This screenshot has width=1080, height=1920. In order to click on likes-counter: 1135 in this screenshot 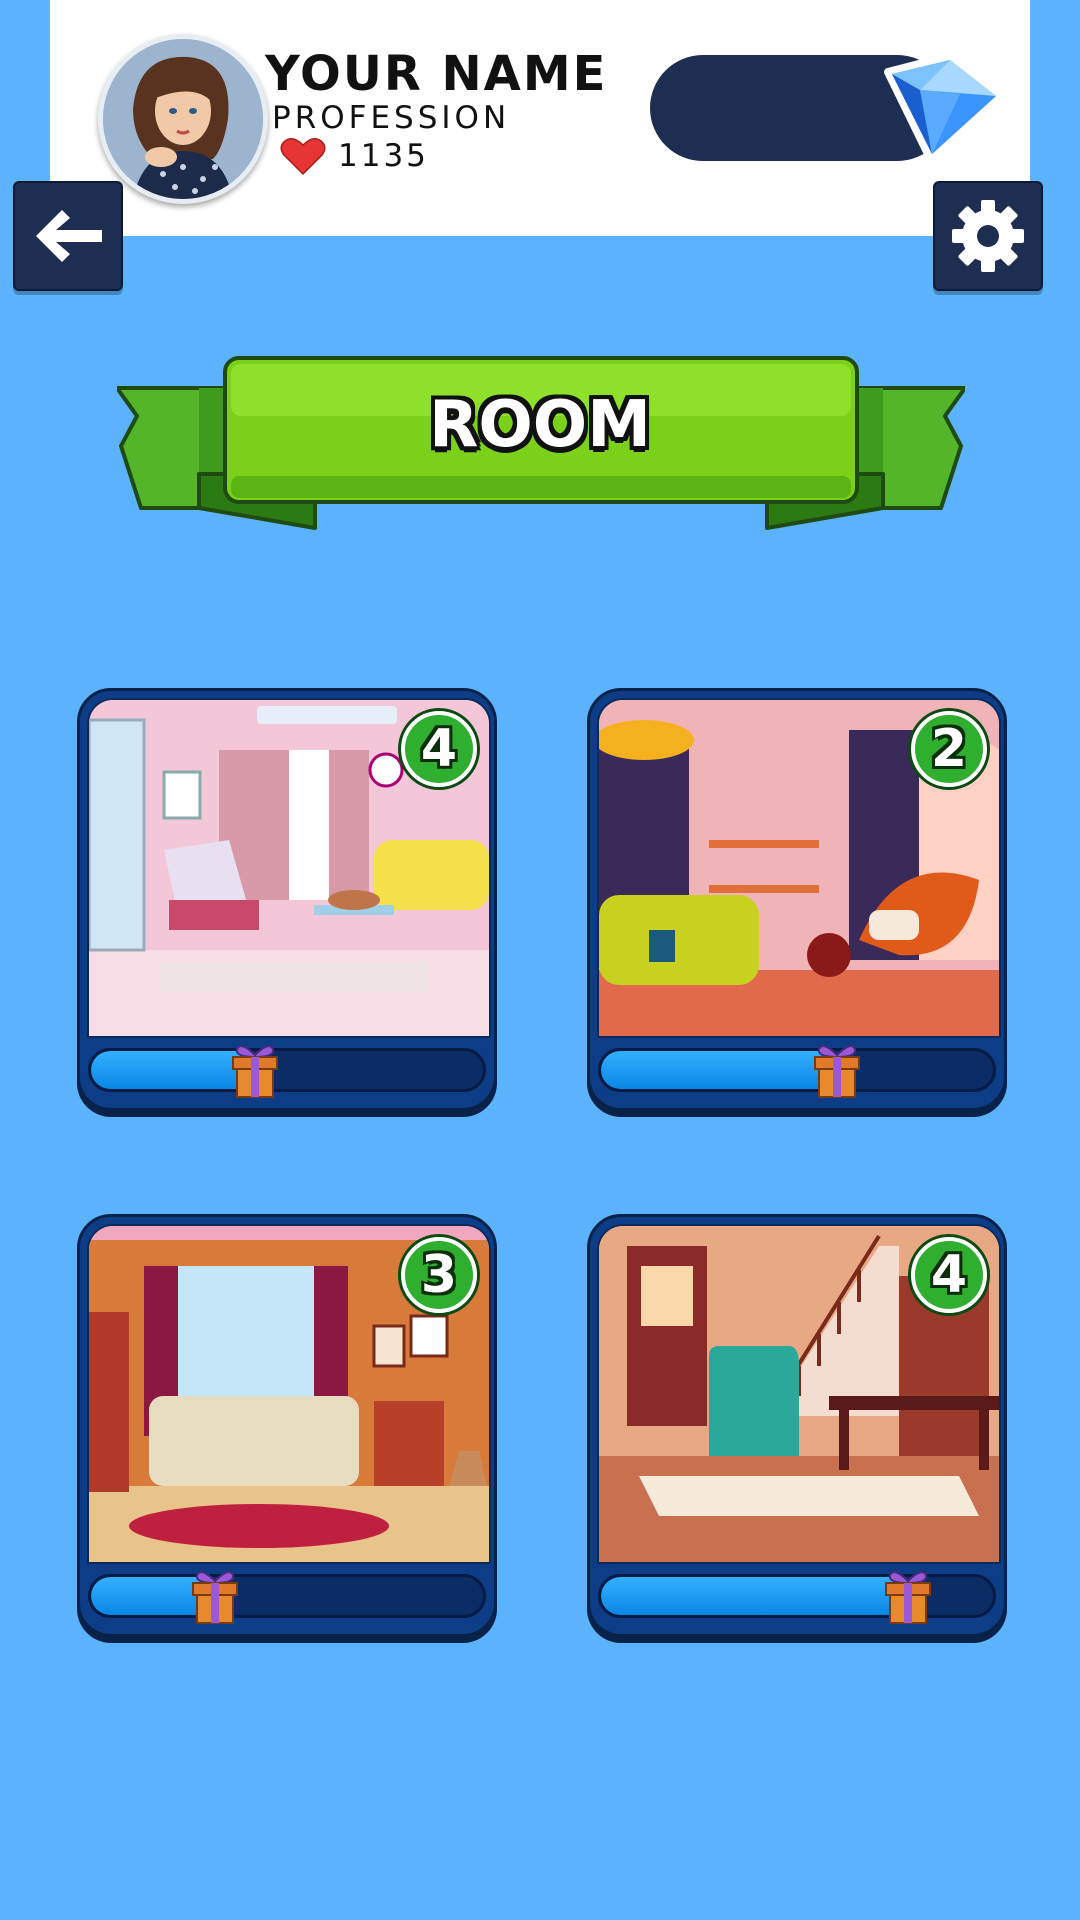, I will do `click(354, 156)`.